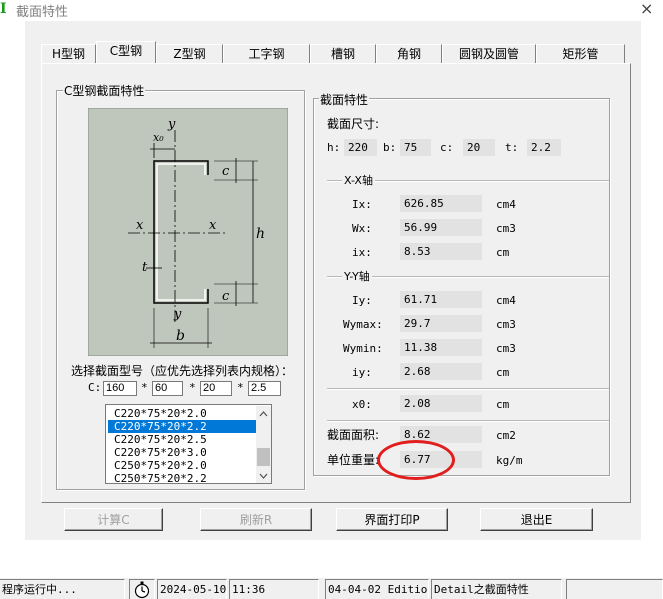 This screenshot has height=599, width=663. I want to click on status-date: 2024-05-10, so click(192, 589).